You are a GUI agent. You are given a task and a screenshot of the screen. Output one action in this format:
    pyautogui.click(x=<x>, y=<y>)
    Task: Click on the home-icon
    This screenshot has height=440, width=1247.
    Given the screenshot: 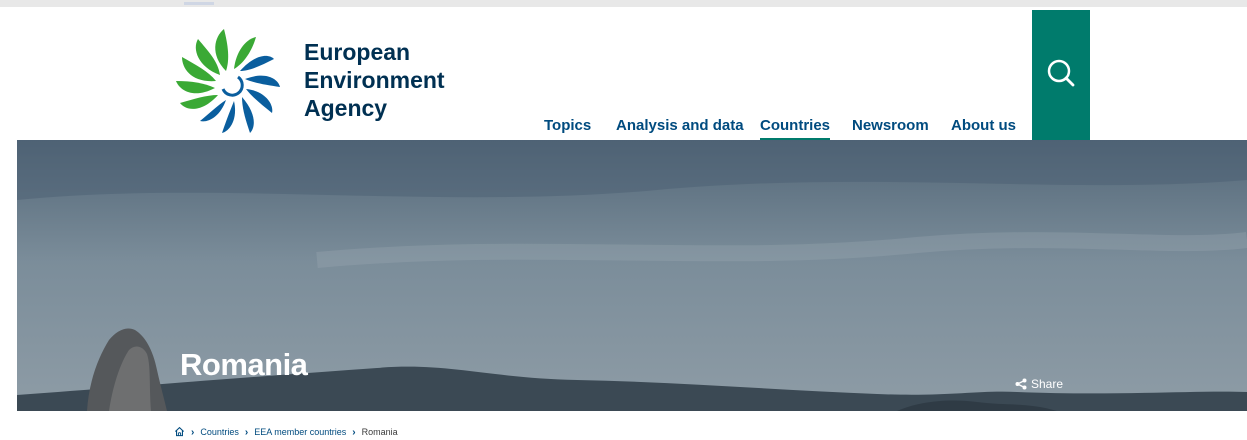 What is the action you would take?
    pyautogui.click(x=179, y=431)
    